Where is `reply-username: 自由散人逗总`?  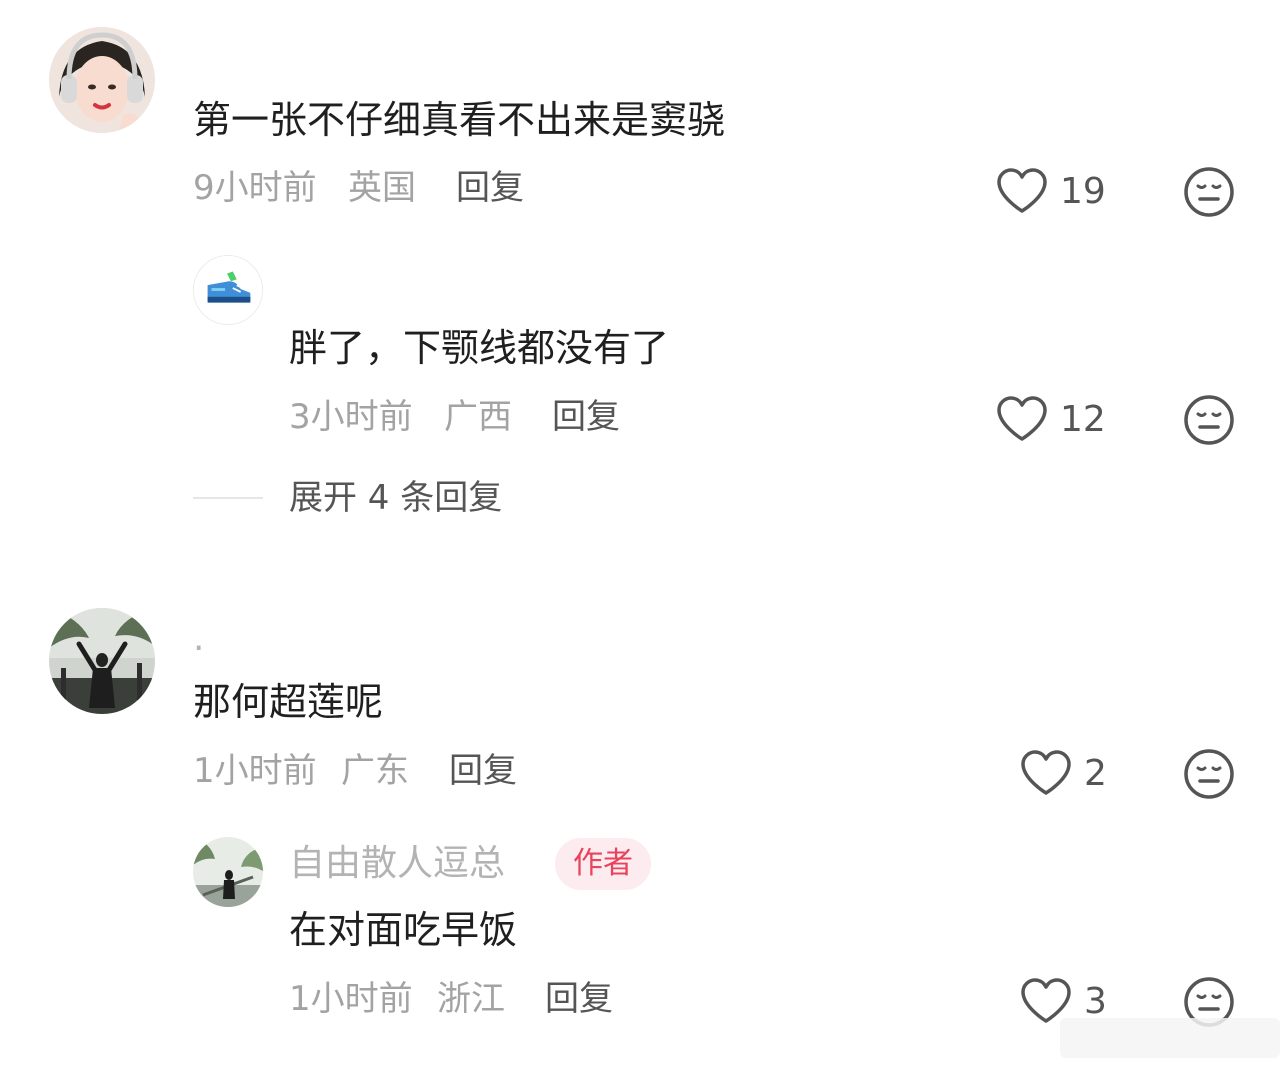 reply-username: 自由散人逗总 is located at coordinates (397, 864).